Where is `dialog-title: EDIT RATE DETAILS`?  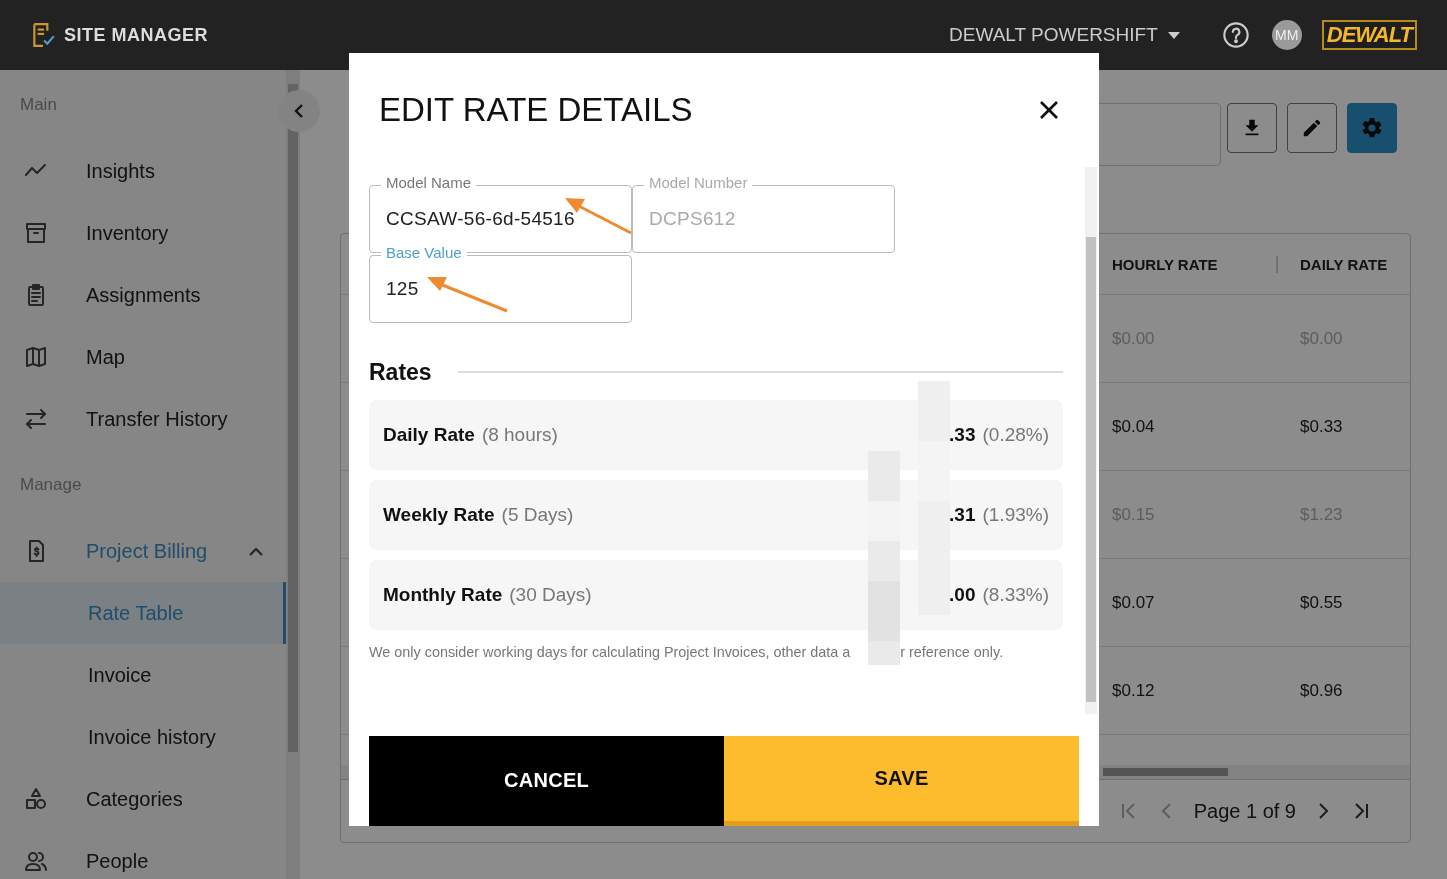
dialog-title: EDIT RATE DETAILS is located at coordinates (536, 109).